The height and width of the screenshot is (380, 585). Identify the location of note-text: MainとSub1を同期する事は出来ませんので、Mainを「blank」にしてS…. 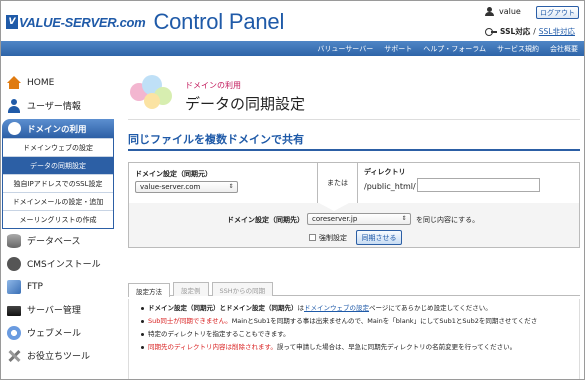
(384, 321).